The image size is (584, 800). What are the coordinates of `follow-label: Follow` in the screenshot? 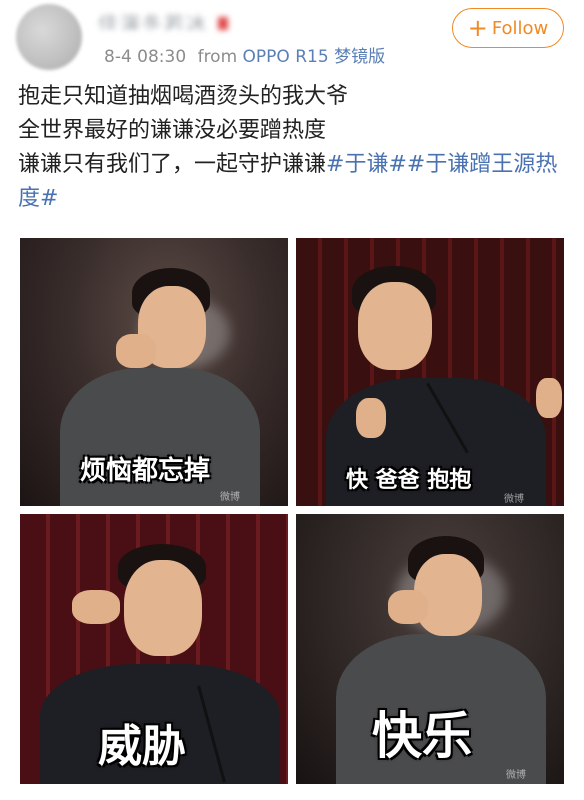 It's located at (520, 28).